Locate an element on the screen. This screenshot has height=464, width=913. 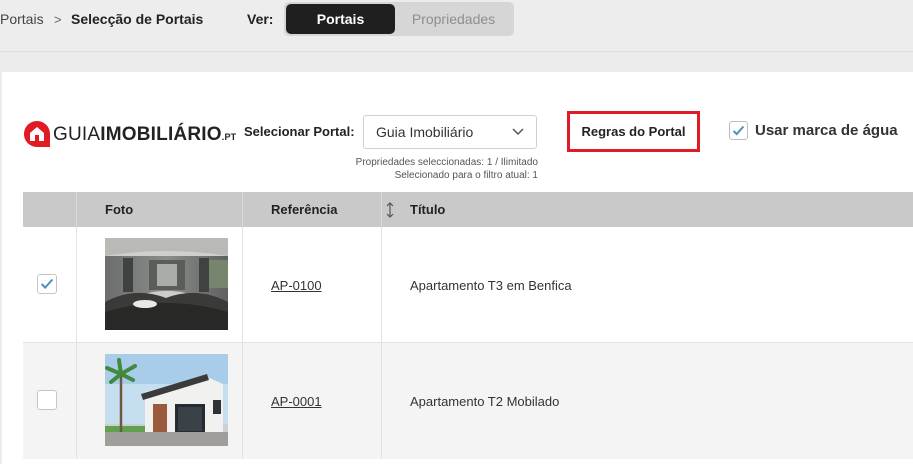
view-toggle: Portais Propriedades is located at coordinates (399, 19).